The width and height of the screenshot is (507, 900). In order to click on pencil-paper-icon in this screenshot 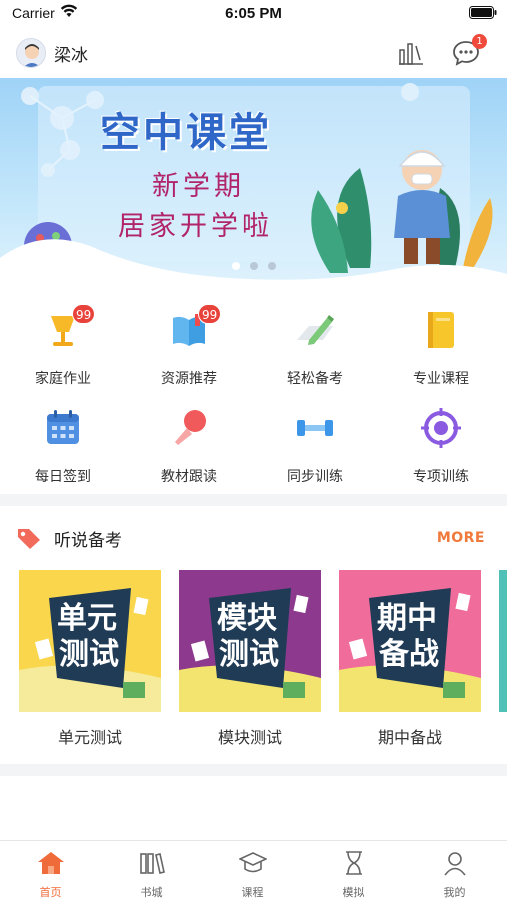, I will do `click(315, 330)`.